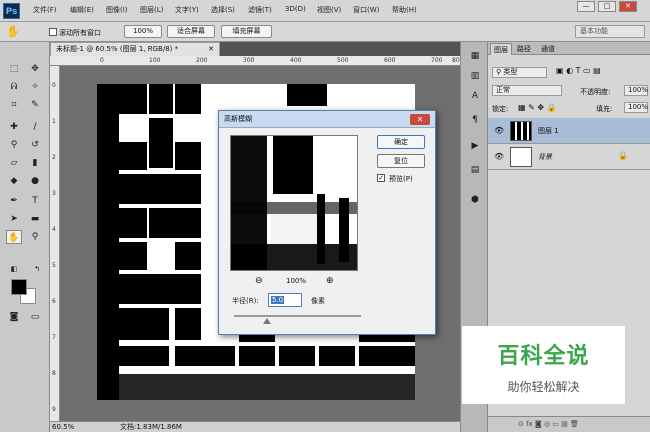 Image resolution: width=650 pixels, height=432 pixels. I want to click on magic-wand-tool-icon: ✧, so click(35, 87).